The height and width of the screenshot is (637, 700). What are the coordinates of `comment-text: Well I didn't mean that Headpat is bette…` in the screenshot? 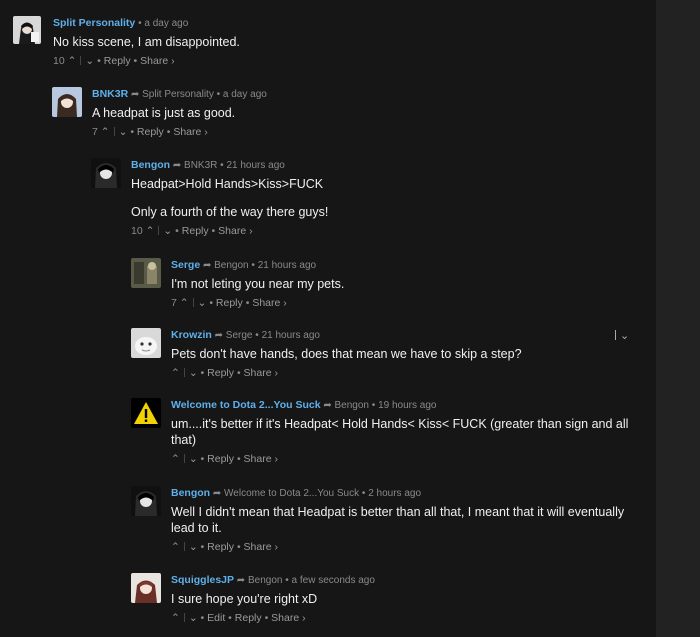 It's located at (398, 520).